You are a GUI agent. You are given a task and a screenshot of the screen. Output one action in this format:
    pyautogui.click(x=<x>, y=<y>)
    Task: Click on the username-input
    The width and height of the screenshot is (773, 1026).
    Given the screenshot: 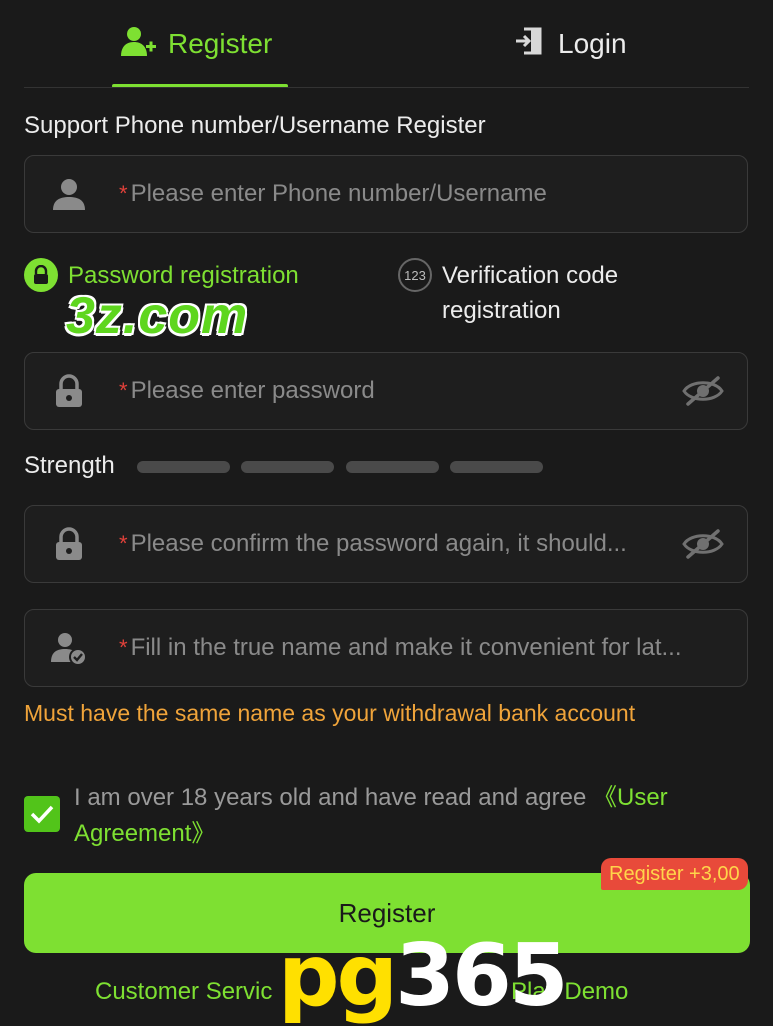 What is the action you would take?
    pyautogui.click(x=438, y=194)
    